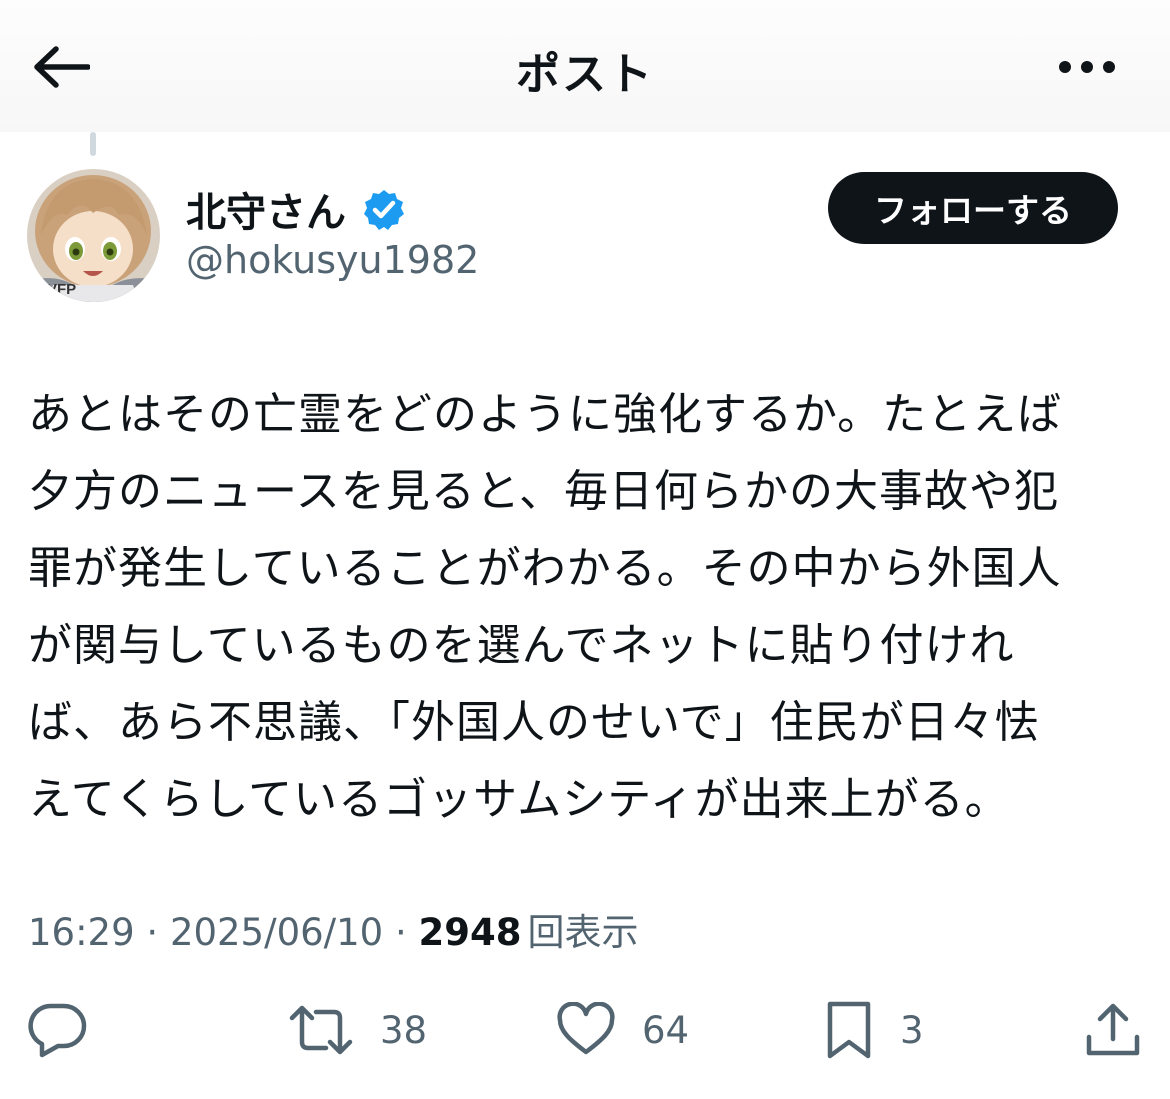  I want to click on verified-badge-icon, so click(384, 210).